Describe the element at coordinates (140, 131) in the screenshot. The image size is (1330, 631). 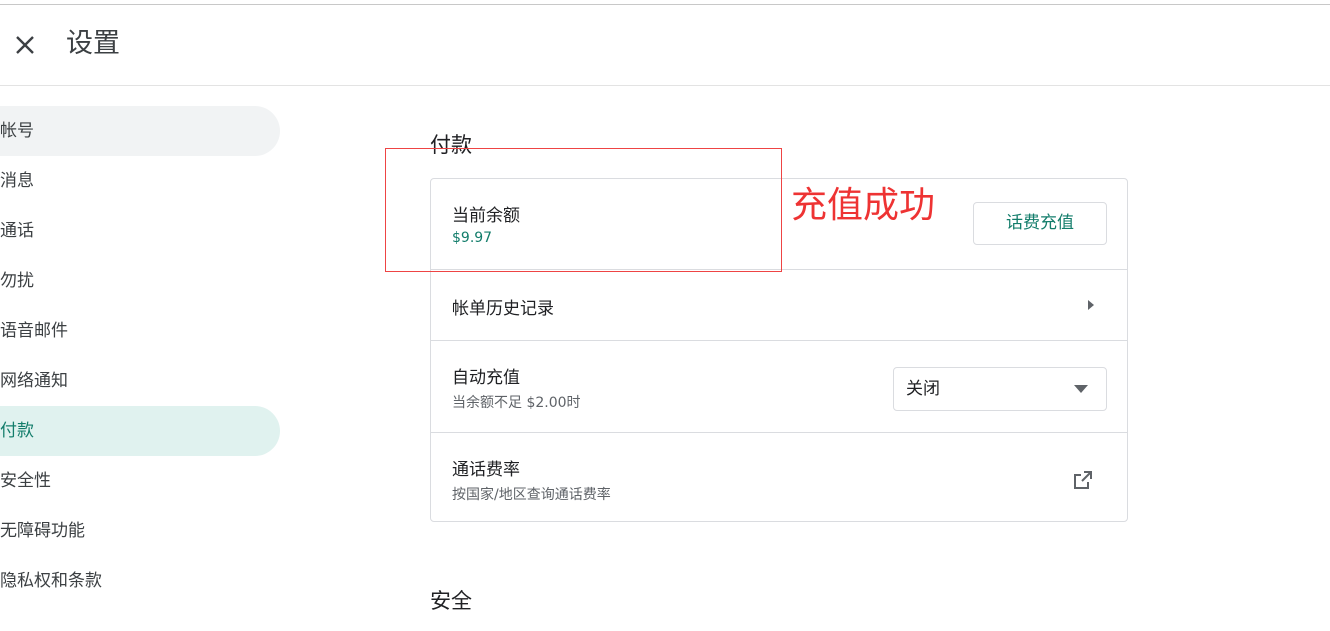
I see `sidebar-item-account: 帐号` at that location.